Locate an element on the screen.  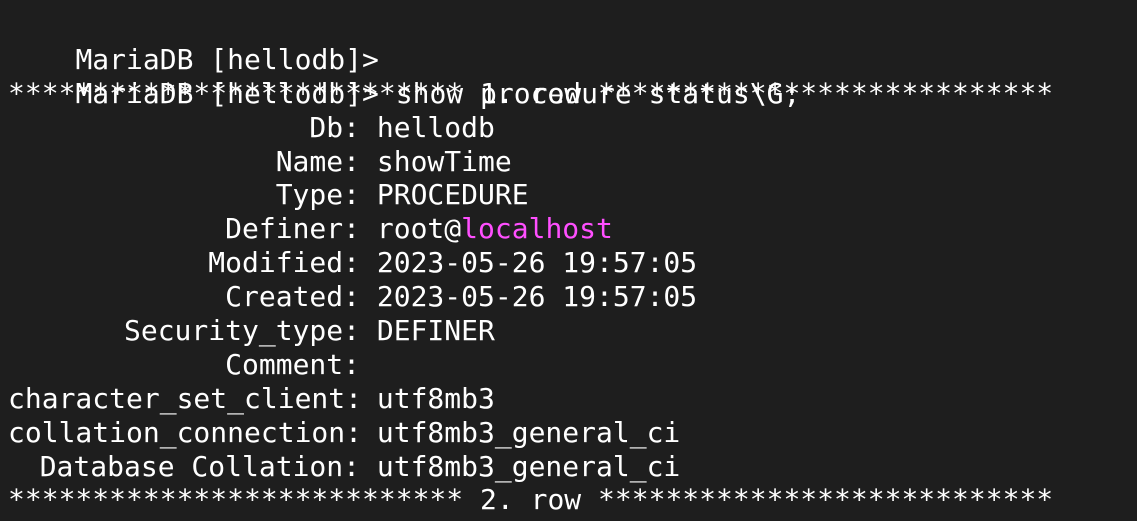
definer-host: localhost is located at coordinates (537, 229).